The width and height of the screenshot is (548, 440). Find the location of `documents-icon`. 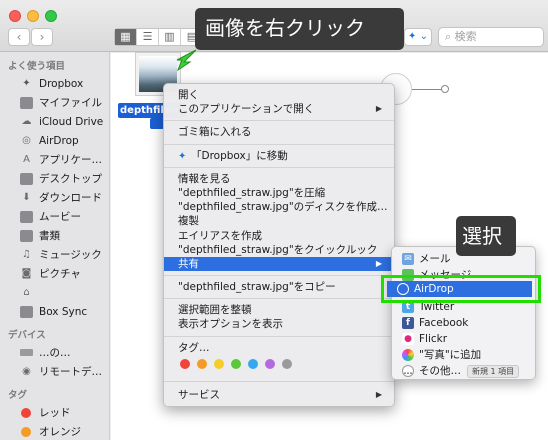

documents-icon is located at coordinates (26, 235).